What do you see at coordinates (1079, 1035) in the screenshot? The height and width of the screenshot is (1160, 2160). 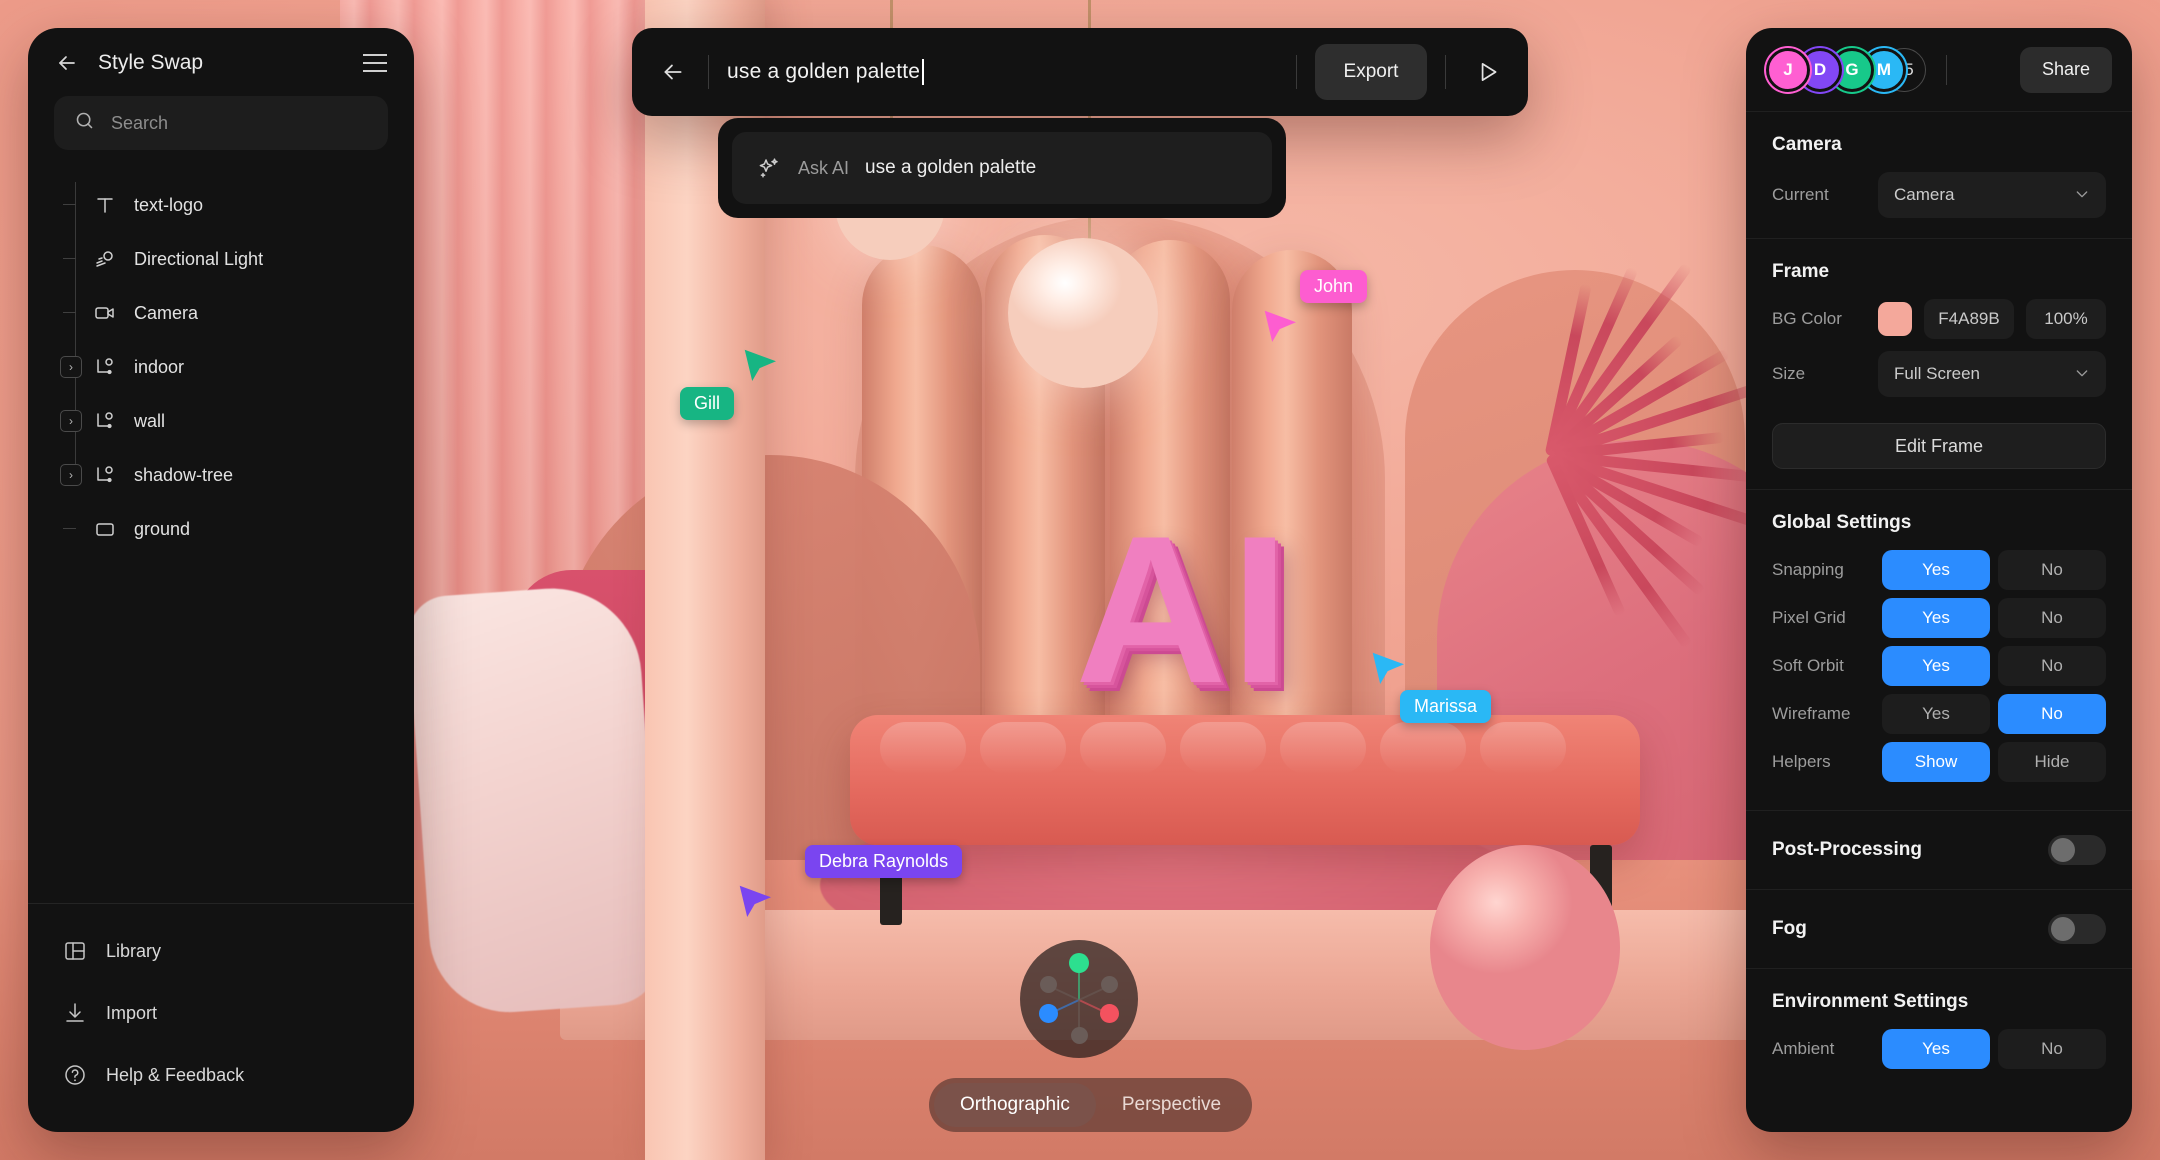 I see `gizmo-axis-y-neg-handle` at bounding box center [1079, 1035].